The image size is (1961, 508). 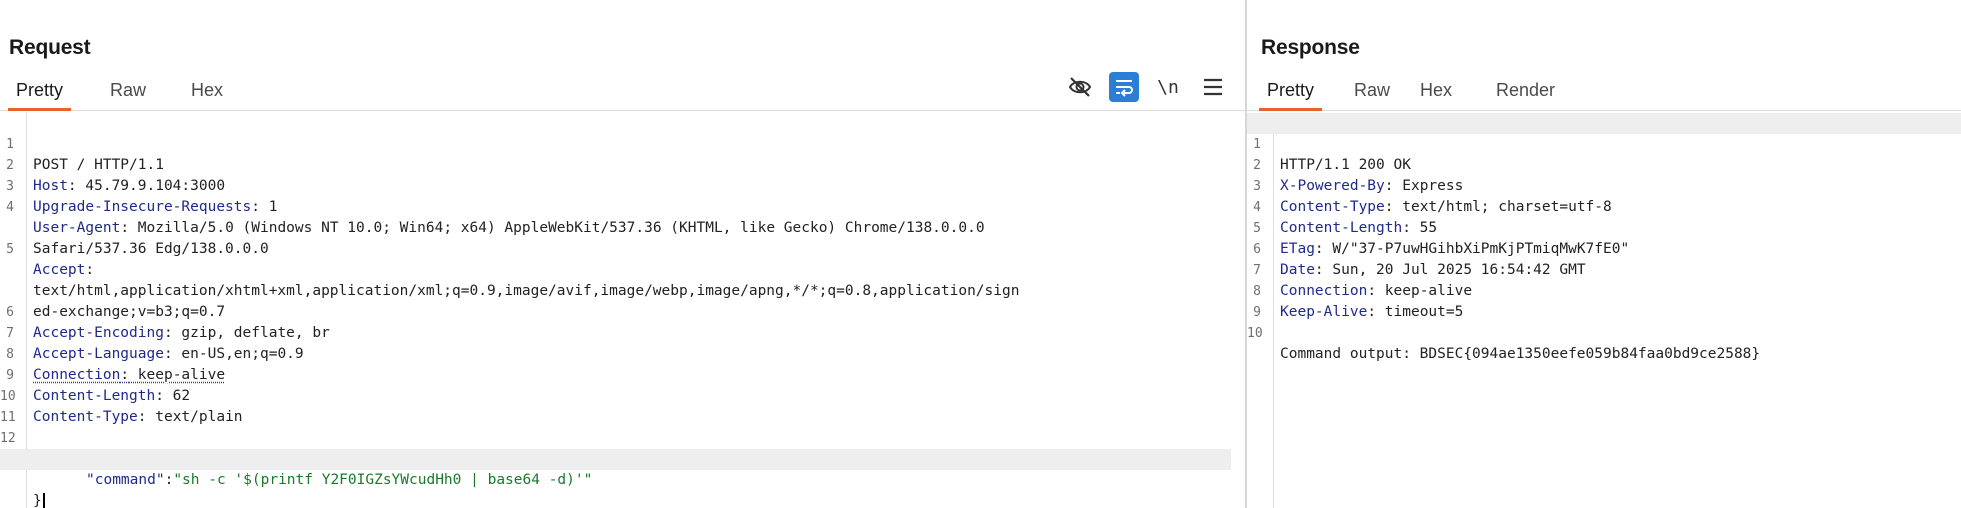 I want to click on request-tab-hex: Hex, so click(x=207, y=92).